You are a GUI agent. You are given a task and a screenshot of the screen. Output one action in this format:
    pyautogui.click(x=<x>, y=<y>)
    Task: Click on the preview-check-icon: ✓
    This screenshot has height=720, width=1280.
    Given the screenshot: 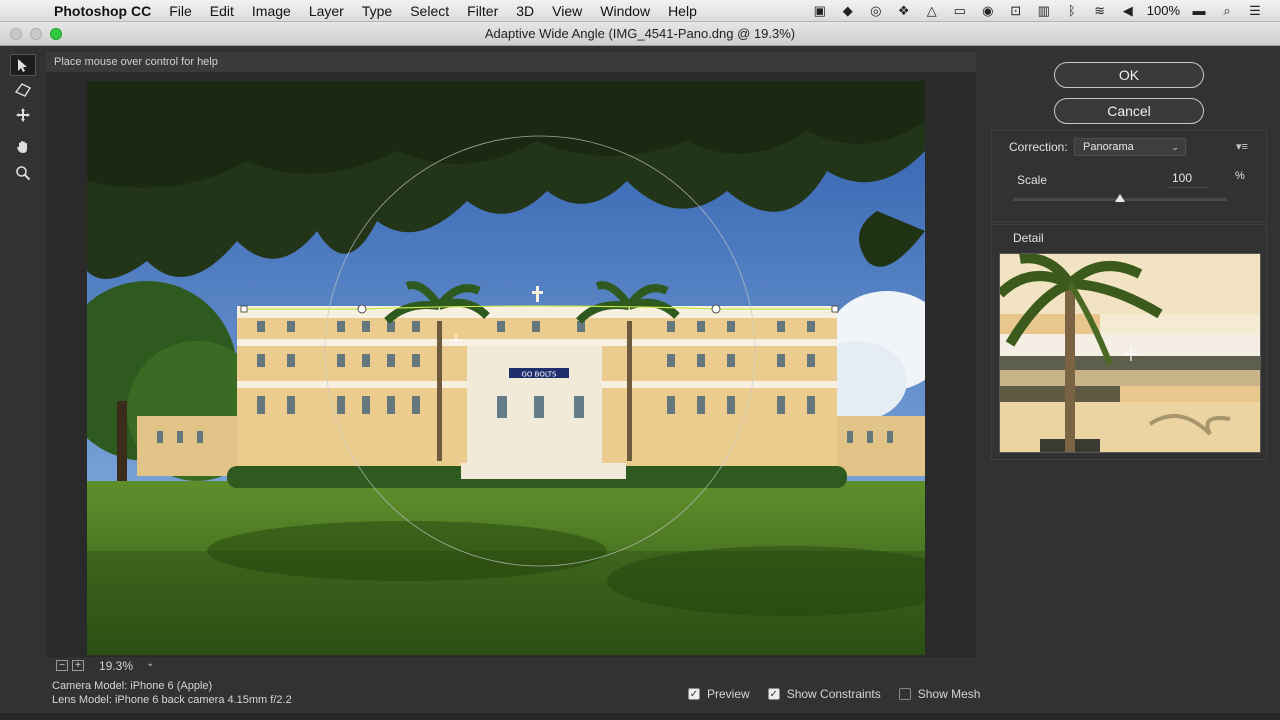 What is the action you would take?
    pyautogui.click(x=694, y=694)
    